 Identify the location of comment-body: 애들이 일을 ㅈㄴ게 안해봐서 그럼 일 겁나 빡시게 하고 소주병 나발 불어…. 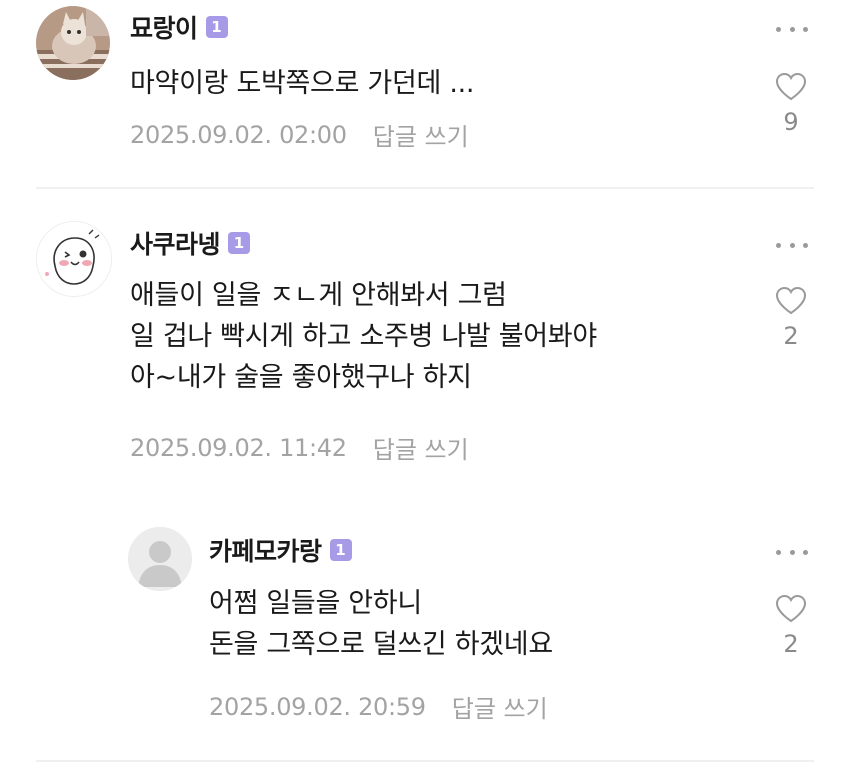
(363, 336).